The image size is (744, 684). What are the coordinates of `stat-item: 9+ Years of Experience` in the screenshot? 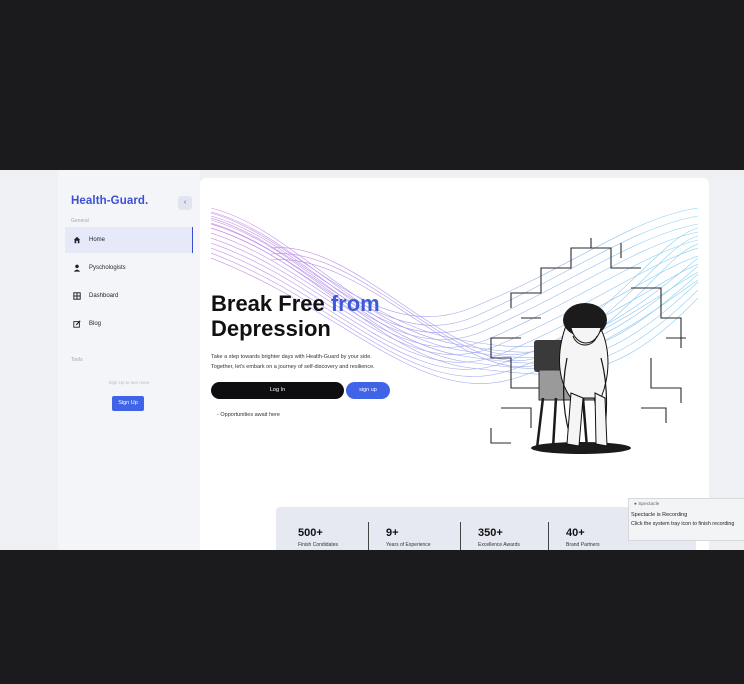 It's located at (408, 537).